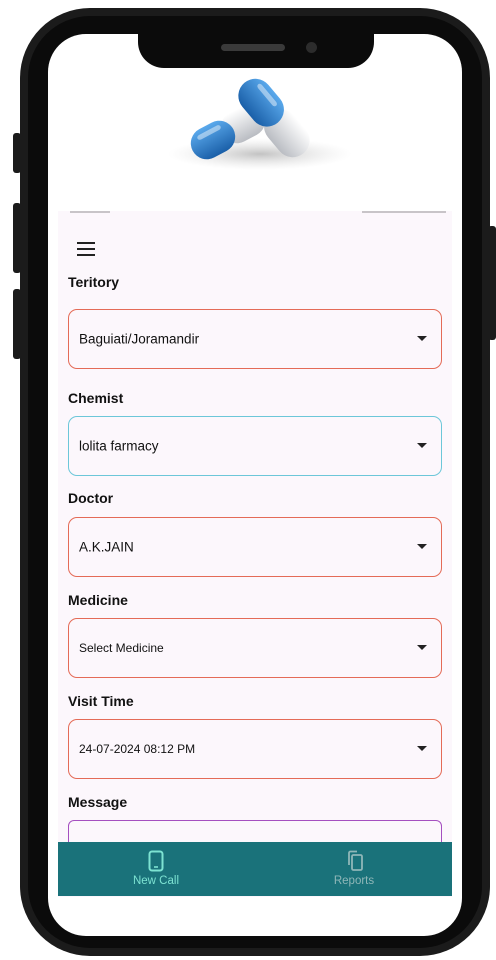 This screenshot has width=496, height=960. Describe the element at coordinates (91, 498) in the screenshot. I see `doctor-label: Doctor` at that location.